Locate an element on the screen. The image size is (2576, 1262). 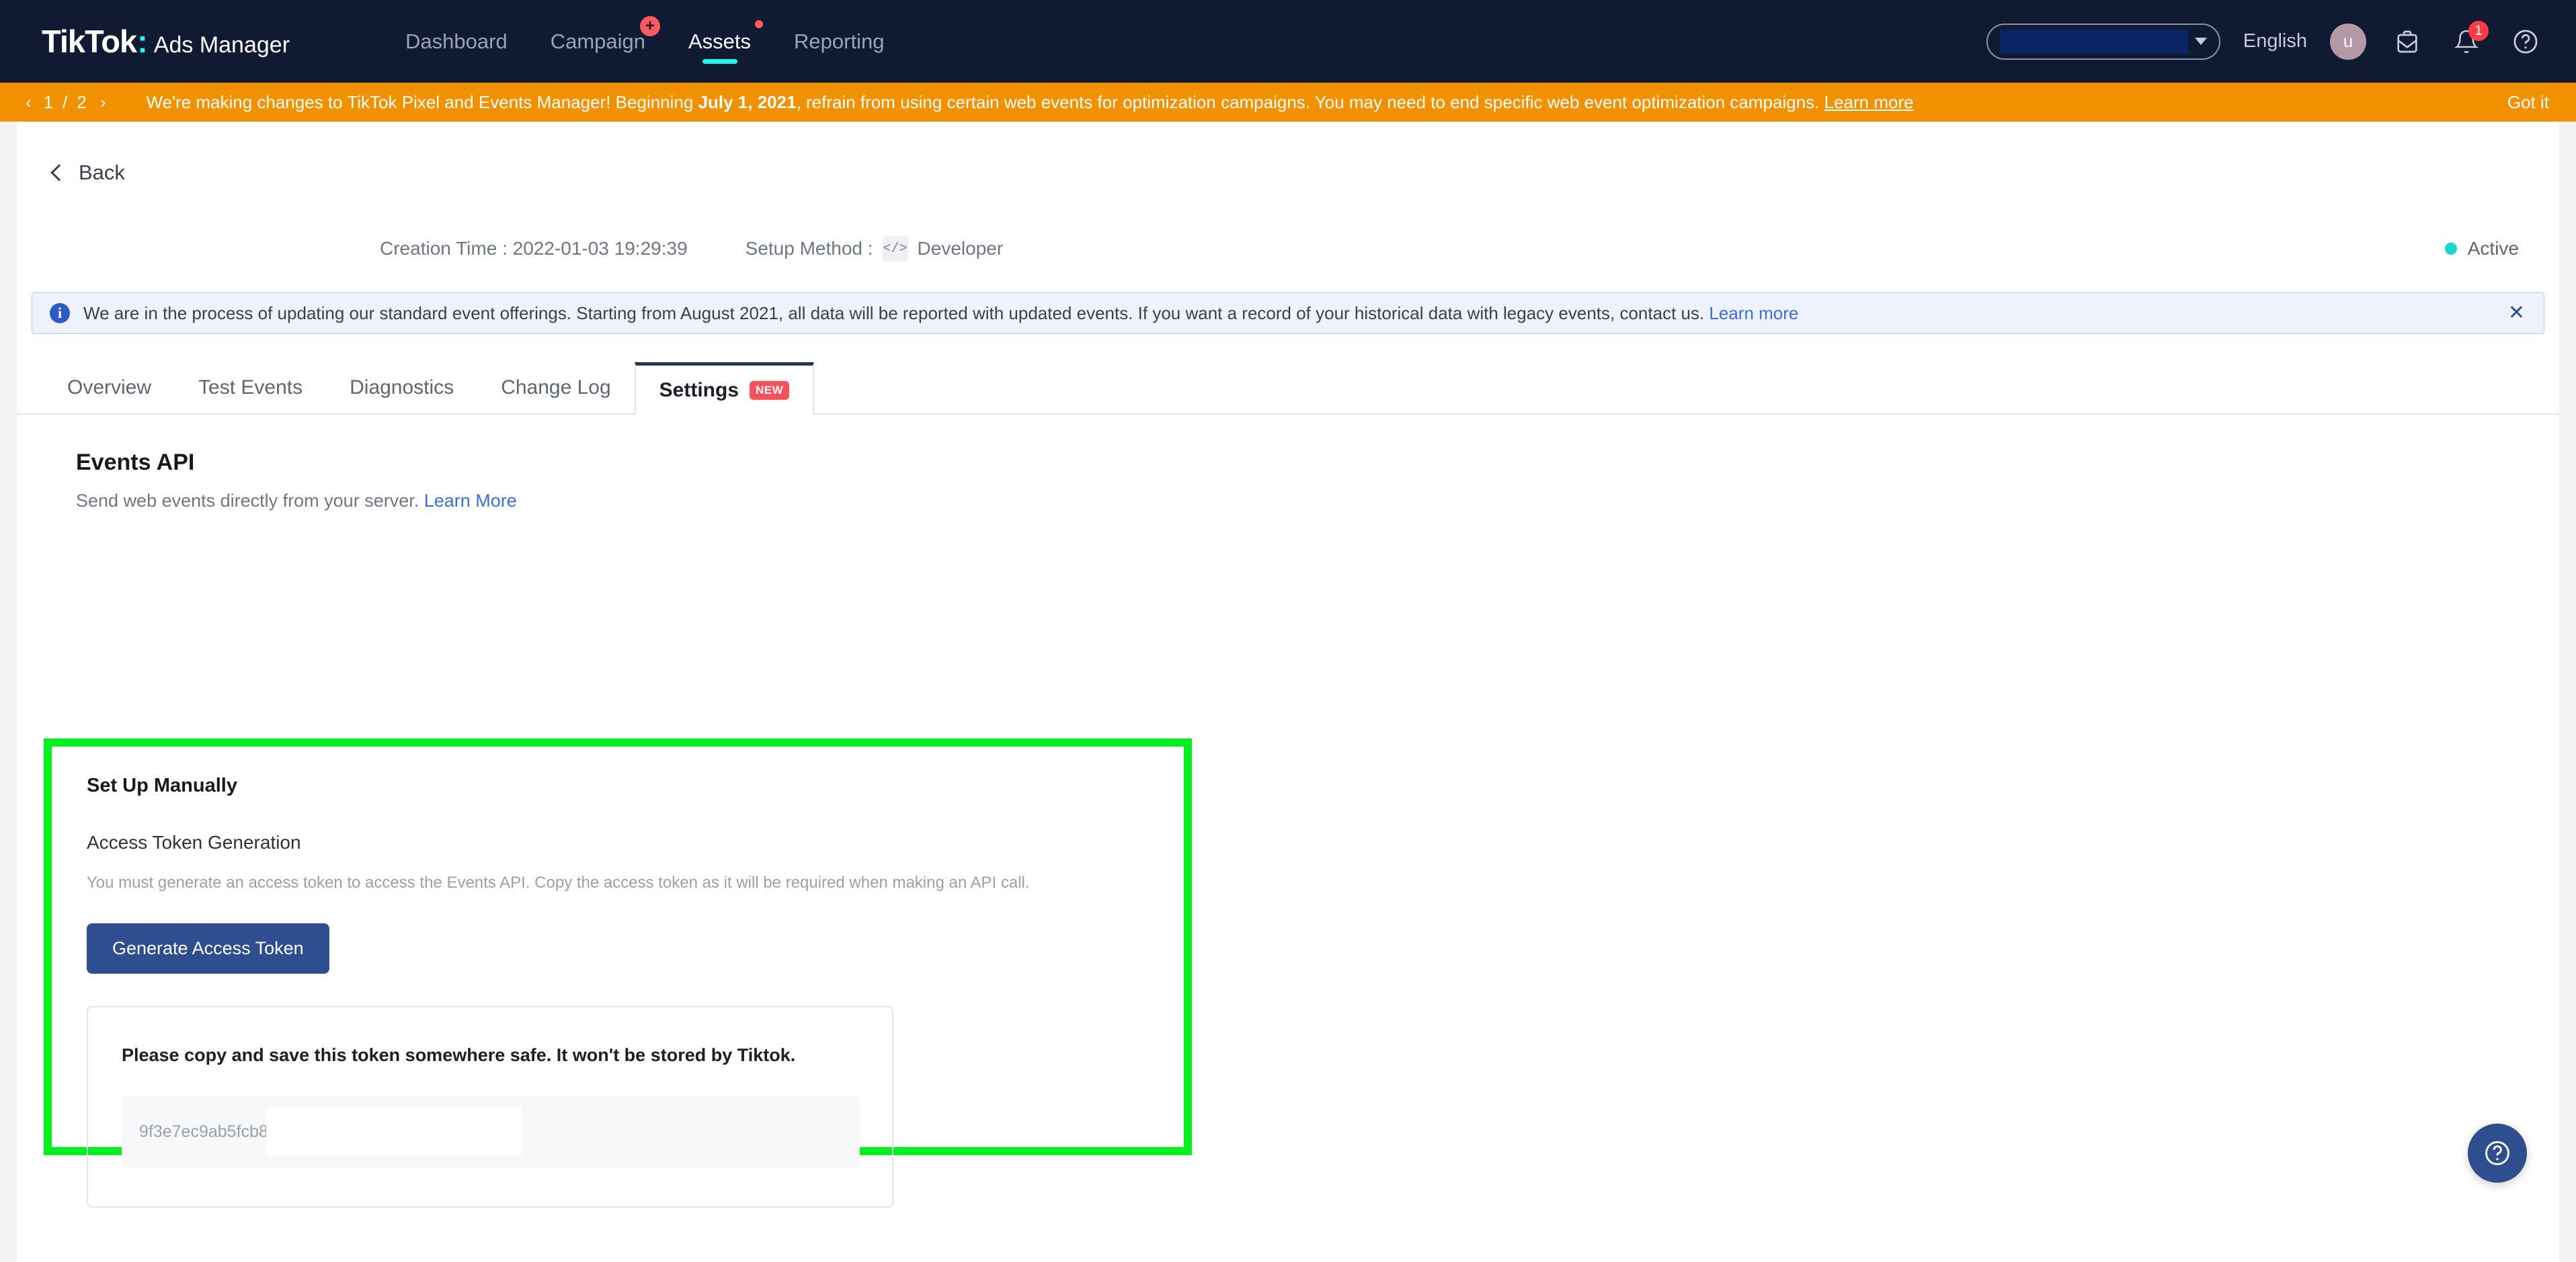
tab-test-events-label: Test Events is located at coordinates (250, 387).